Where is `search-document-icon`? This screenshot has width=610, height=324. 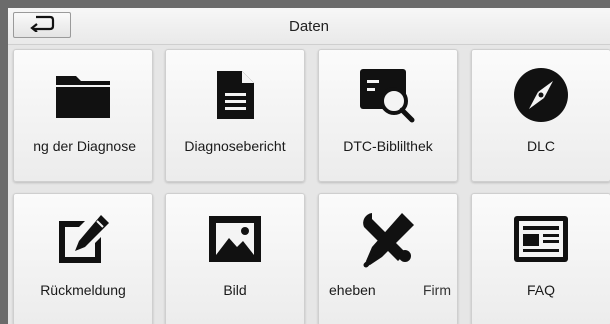 search-document-icon is located at coordinates (388, 95).